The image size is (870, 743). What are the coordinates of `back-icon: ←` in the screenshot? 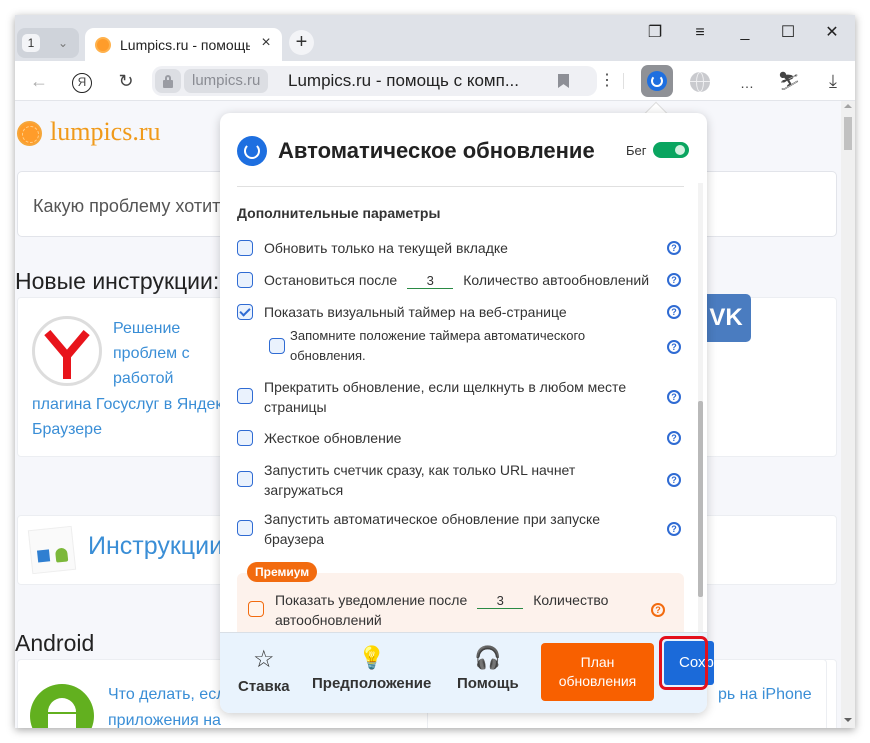 It's located at (39, 81).